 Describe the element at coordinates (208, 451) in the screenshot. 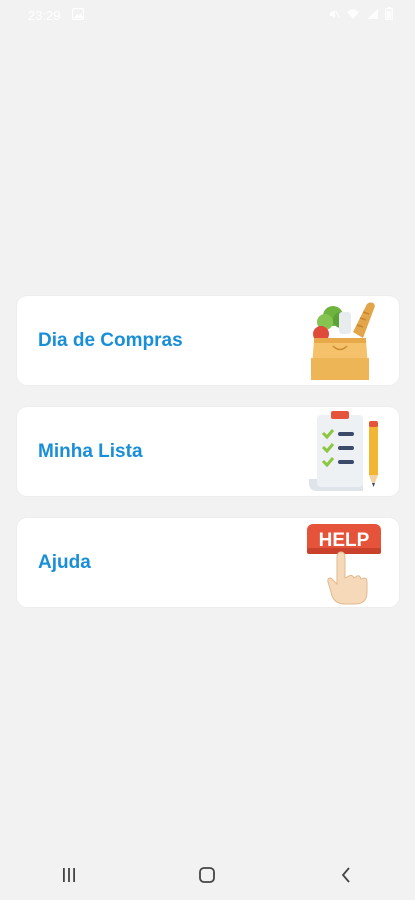

I see `menu-item-minha-lista: Minha Lista` at that location.